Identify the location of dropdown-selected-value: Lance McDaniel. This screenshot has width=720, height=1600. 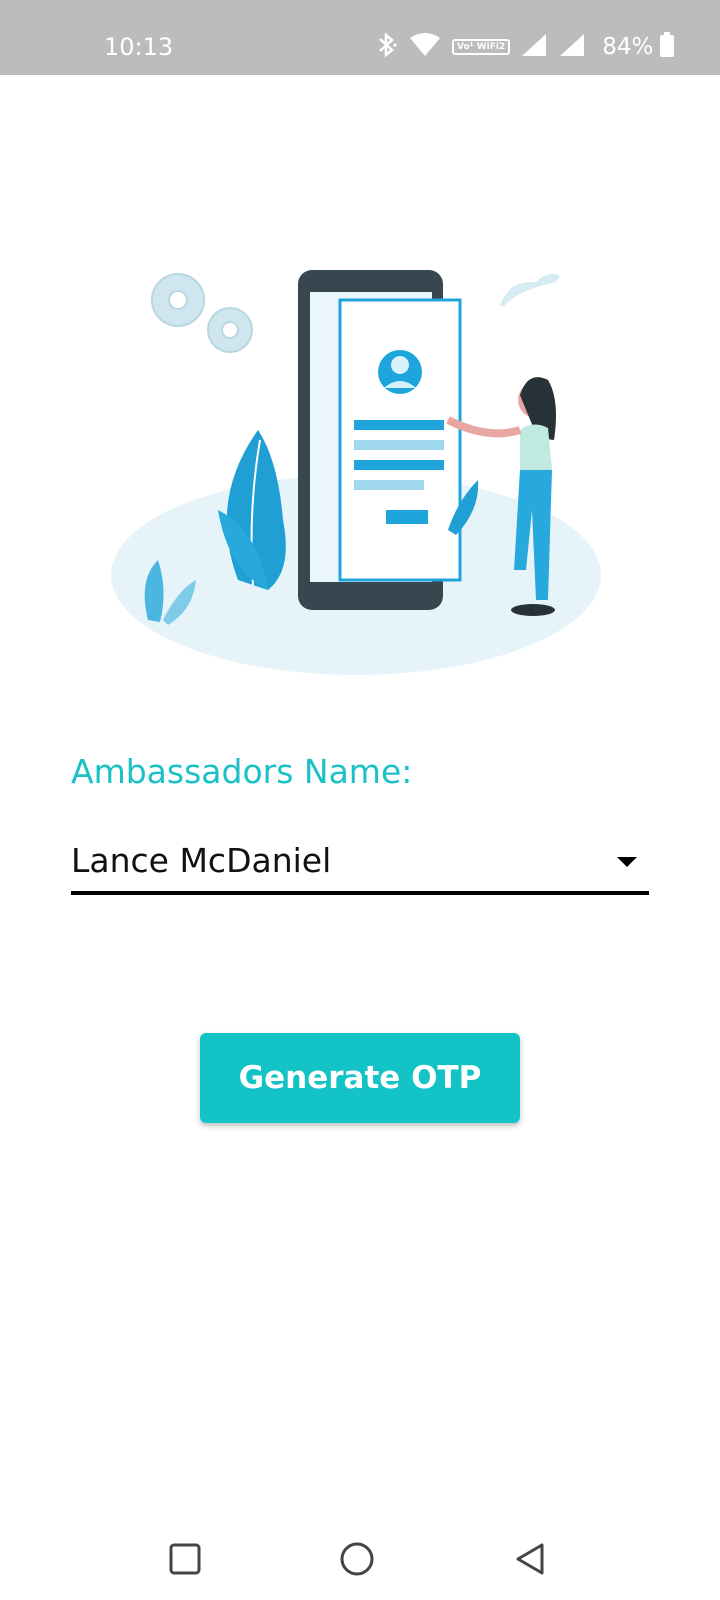
(201, 860).